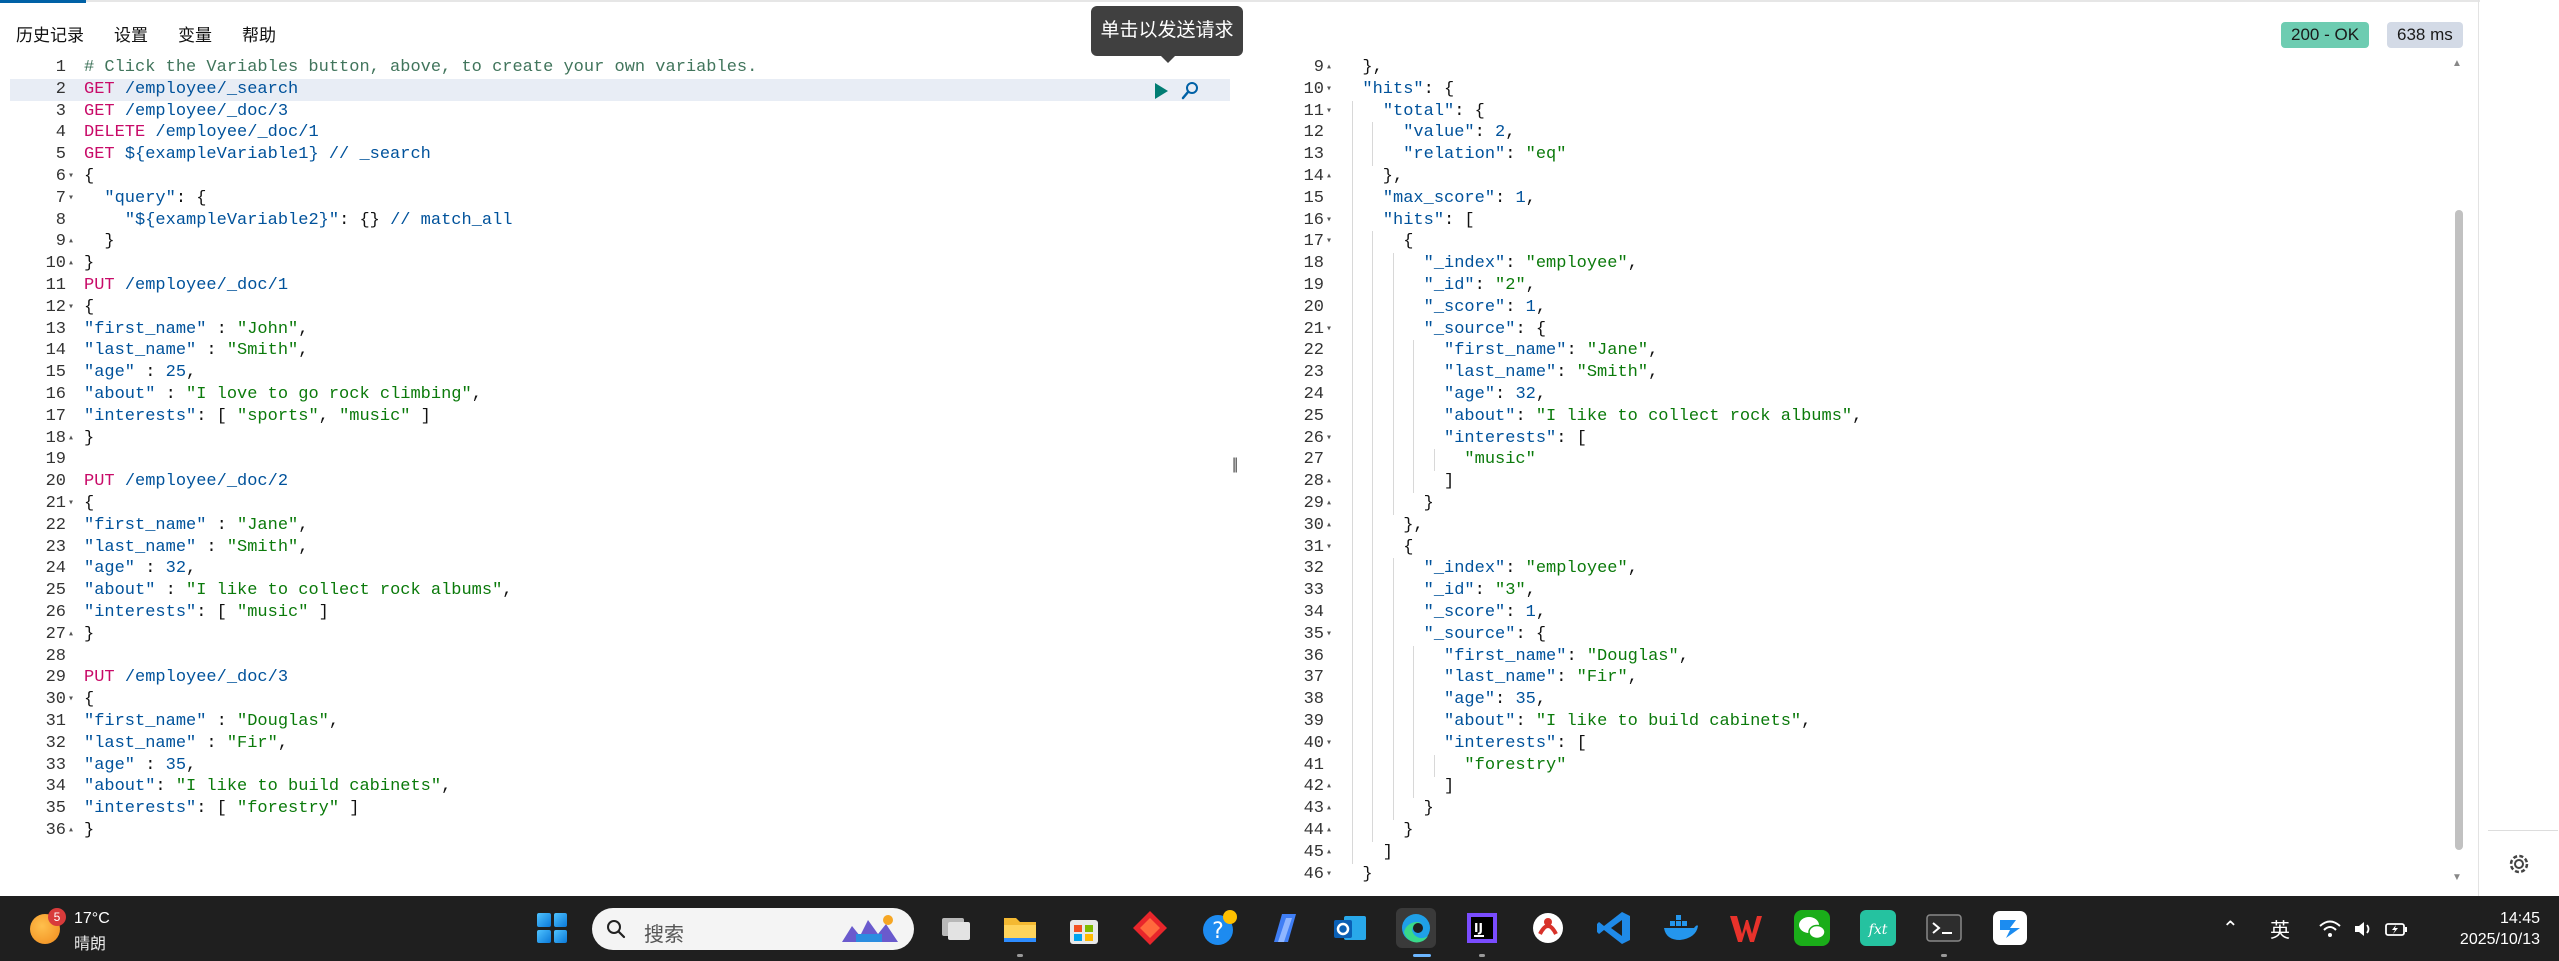 This screenshot has height=961, width=2559. I want to click on code-line: 32 "_index": "employee",, so click(1863, 569).